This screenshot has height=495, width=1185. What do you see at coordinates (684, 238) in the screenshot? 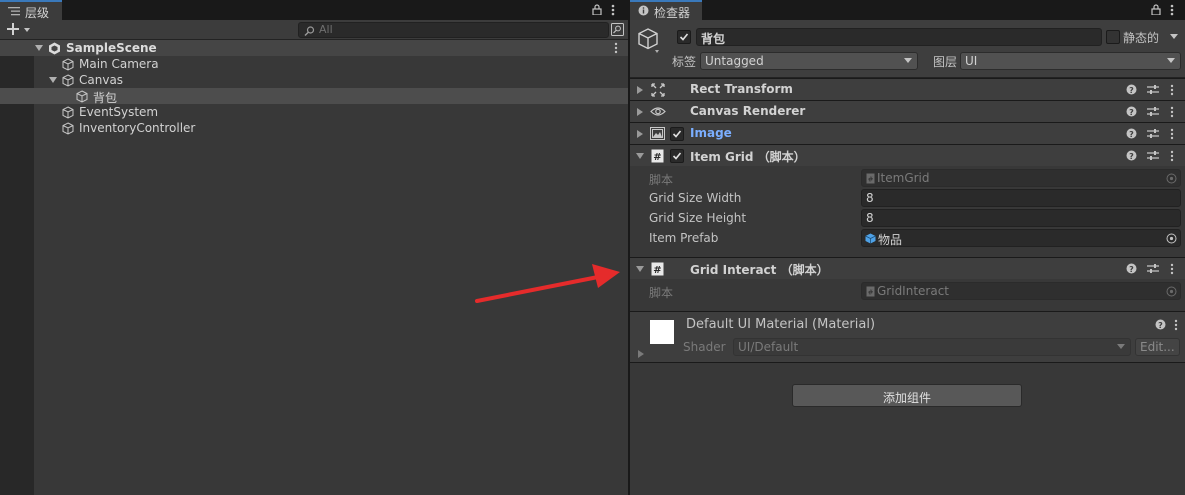
I see `property-label: Item Prefab` at bounding box center [684, 238].